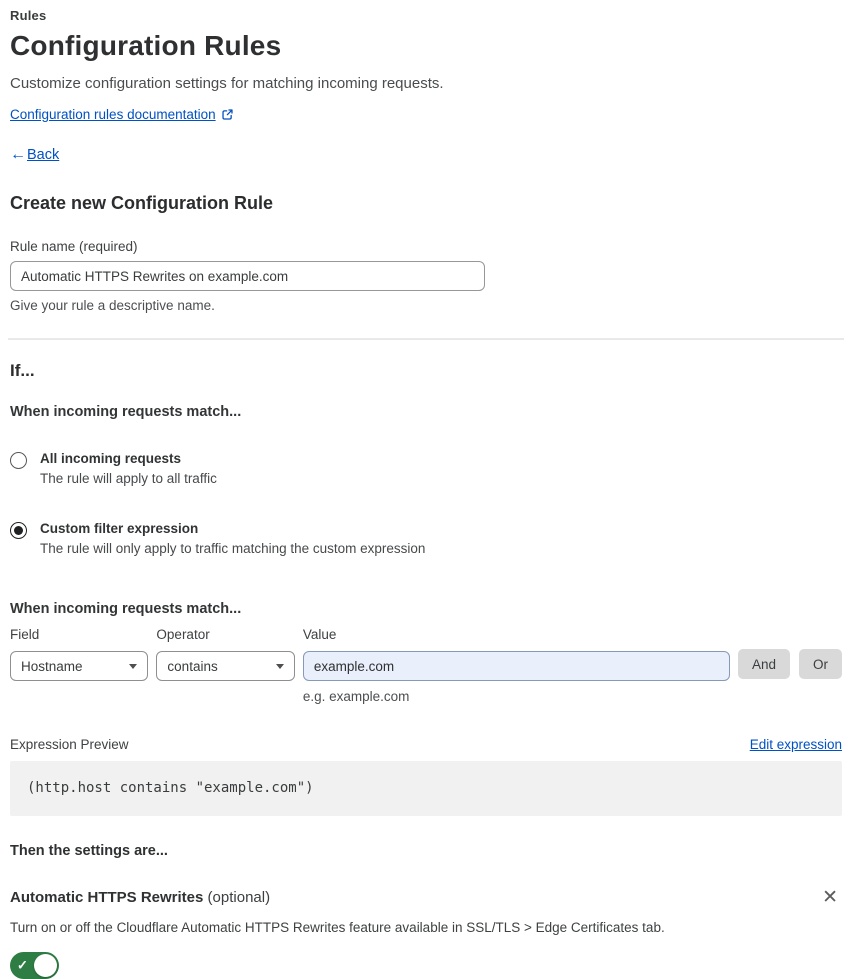 The height and width of the screenshot is (979, 852). What do you see at coordinates (170, 788) in the screenshot?
I see `expression-code: (http.host contains "example.com")` at bounding box center [170, 788].